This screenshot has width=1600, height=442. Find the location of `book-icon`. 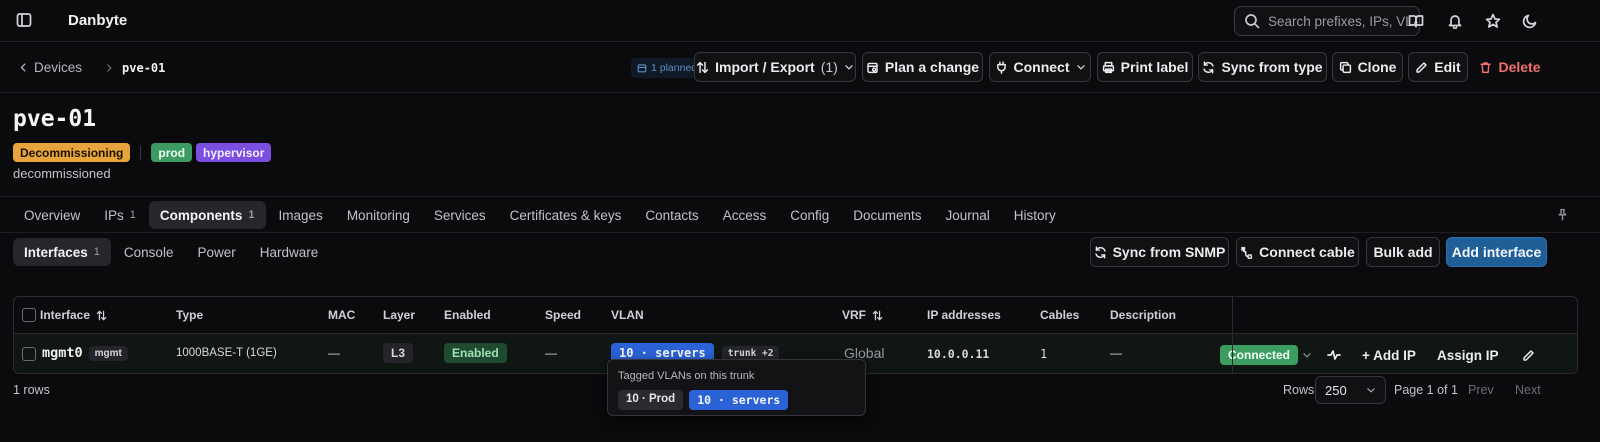

book-icon is located at coordinates (1416, 21).